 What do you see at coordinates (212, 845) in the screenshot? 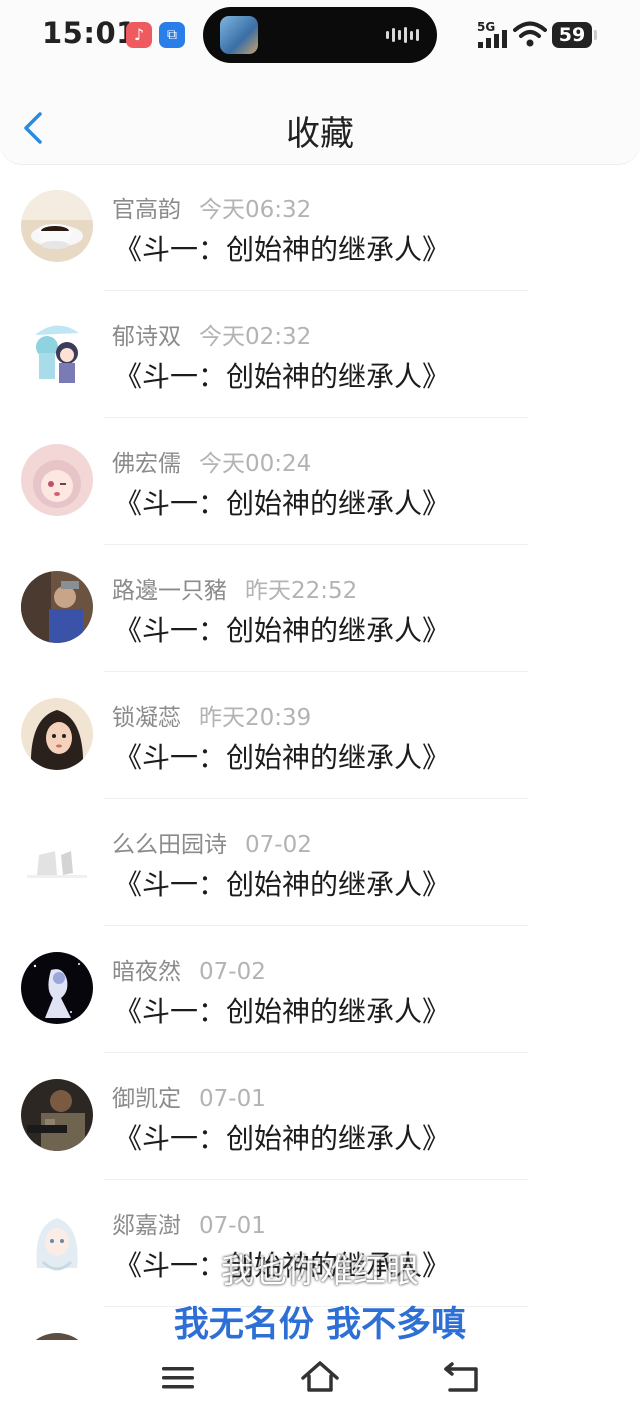
I see `user-name: 么么田园诗 07-02` at bounding box center [212, 845].